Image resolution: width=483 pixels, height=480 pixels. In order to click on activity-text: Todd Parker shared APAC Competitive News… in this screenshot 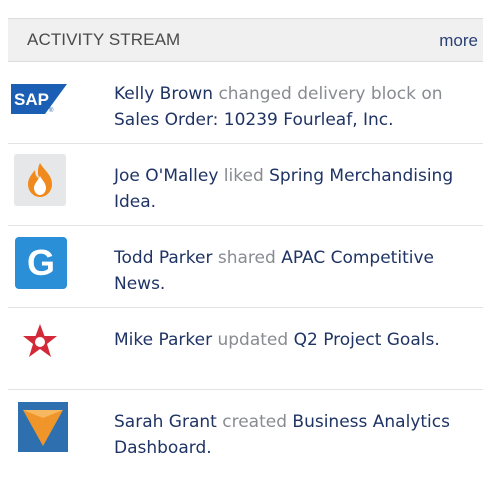, I will do `click(294, 271)`.